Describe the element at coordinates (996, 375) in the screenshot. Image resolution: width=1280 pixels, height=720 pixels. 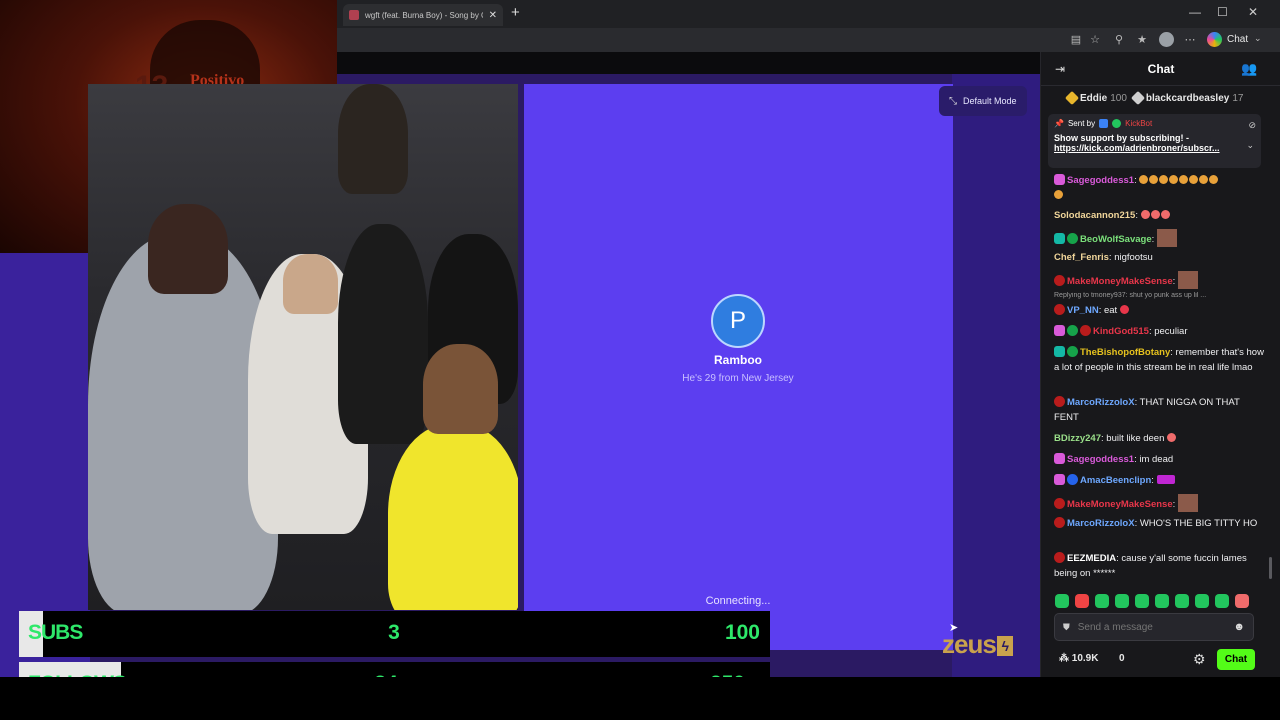
I see `overlay-background-right` at that location.